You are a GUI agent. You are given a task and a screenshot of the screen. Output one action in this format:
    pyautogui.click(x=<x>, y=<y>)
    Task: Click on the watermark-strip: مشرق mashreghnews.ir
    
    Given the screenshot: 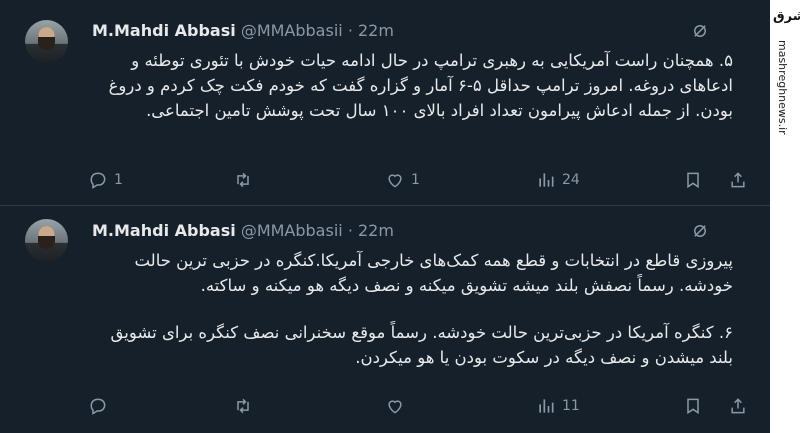 What is the action you would take?
    pyautogui.click(x=785, y=216)
    